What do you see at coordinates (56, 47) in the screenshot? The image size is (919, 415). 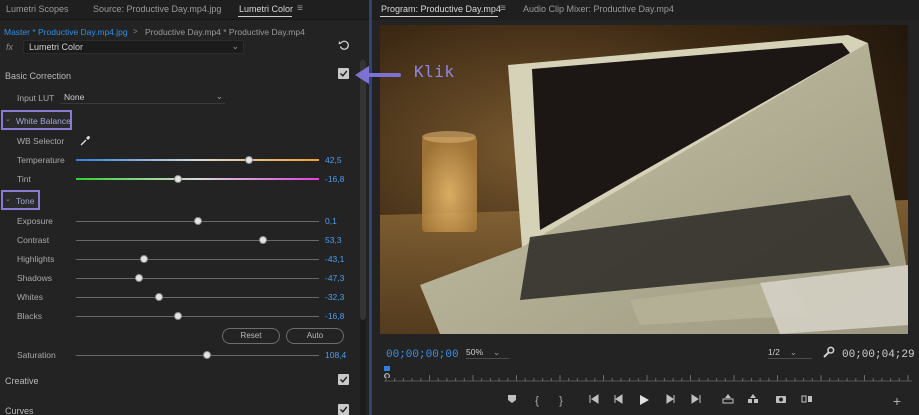 I see `effect-select-value: Lumetri Color` at bounding box center [56, 47].